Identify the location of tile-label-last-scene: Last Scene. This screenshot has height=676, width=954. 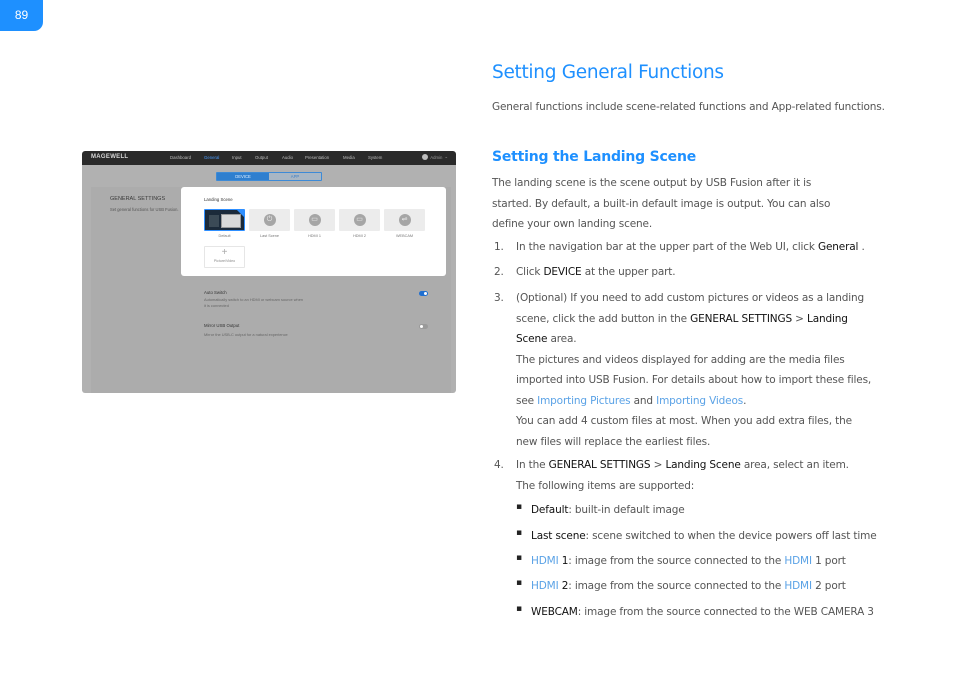
(269, 236).